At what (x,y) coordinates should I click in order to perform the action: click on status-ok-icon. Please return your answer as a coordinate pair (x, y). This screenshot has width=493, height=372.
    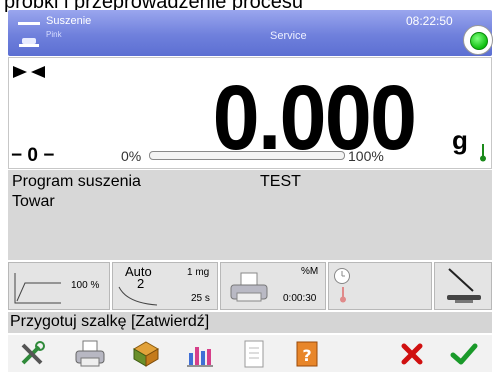
    Looking at the image, I should click on (478, 40).